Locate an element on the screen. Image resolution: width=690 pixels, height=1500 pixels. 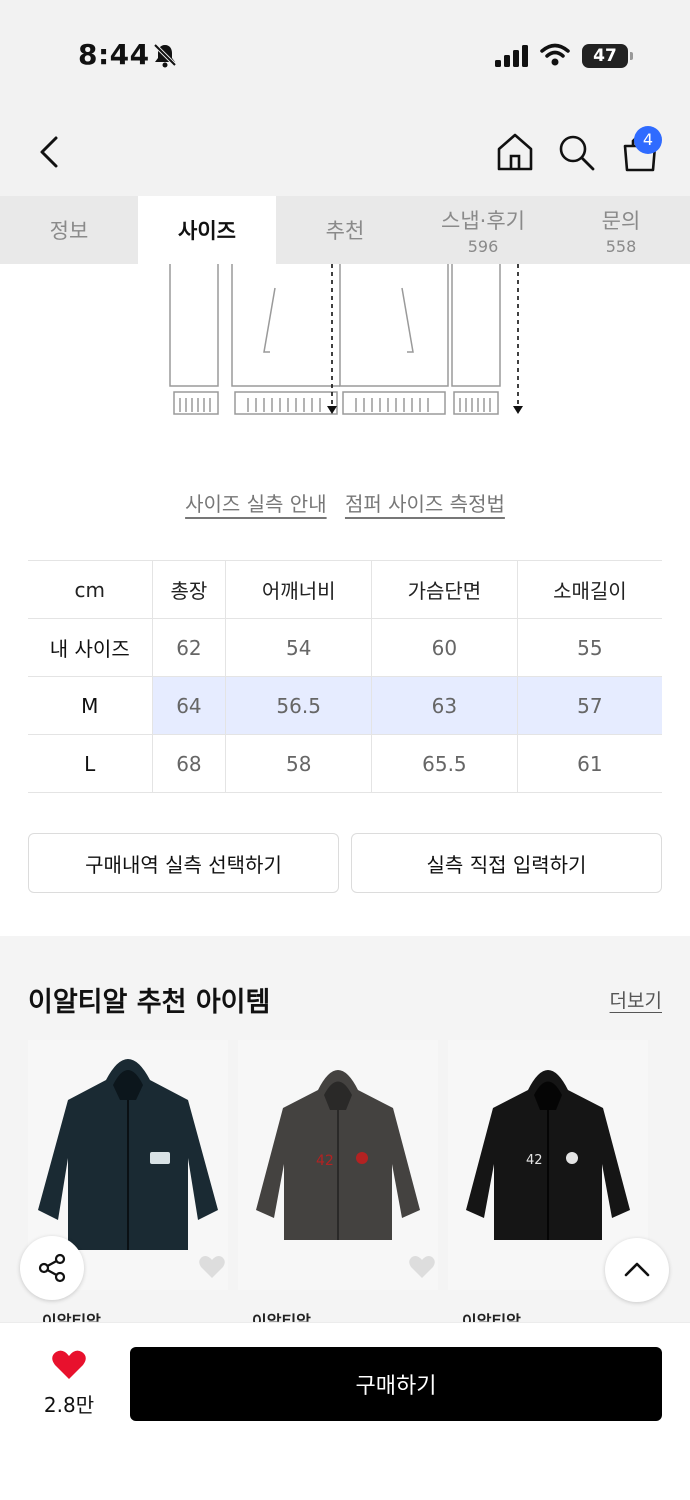
tab-count: 596 is located at coordinates (483, 246).